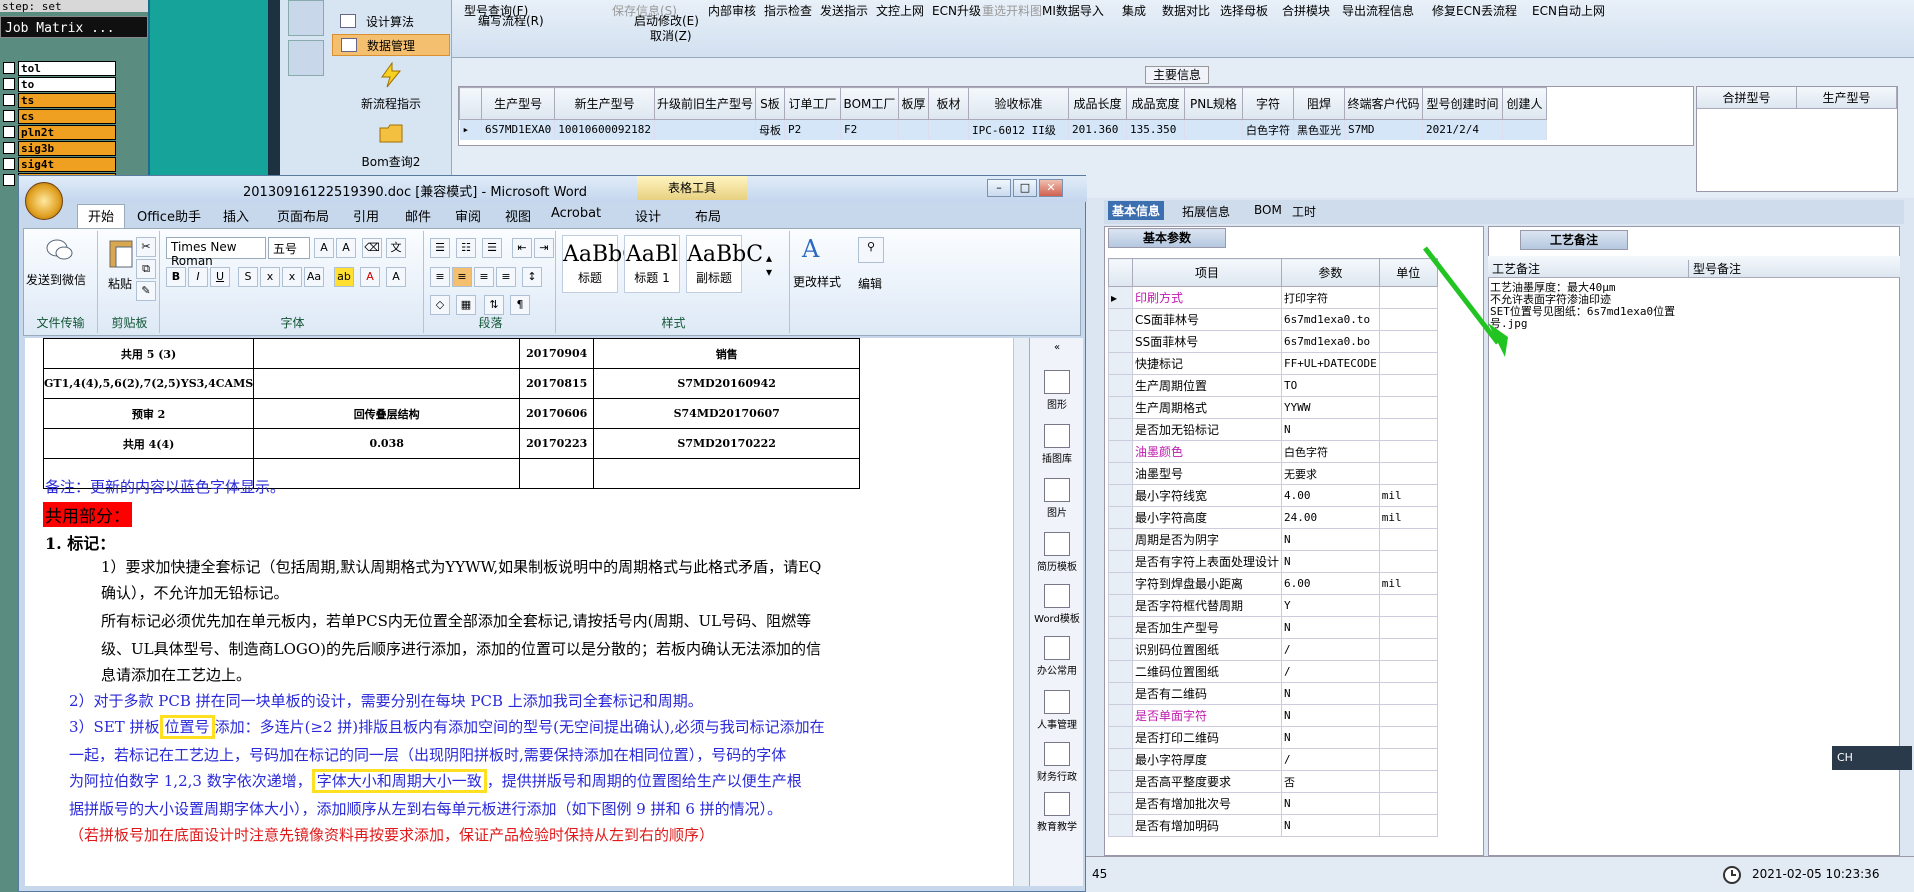  Describe the element at coordinates (1568, 10) in the screenshot. I see `toolbar-item: ECN自动上网` at that location.